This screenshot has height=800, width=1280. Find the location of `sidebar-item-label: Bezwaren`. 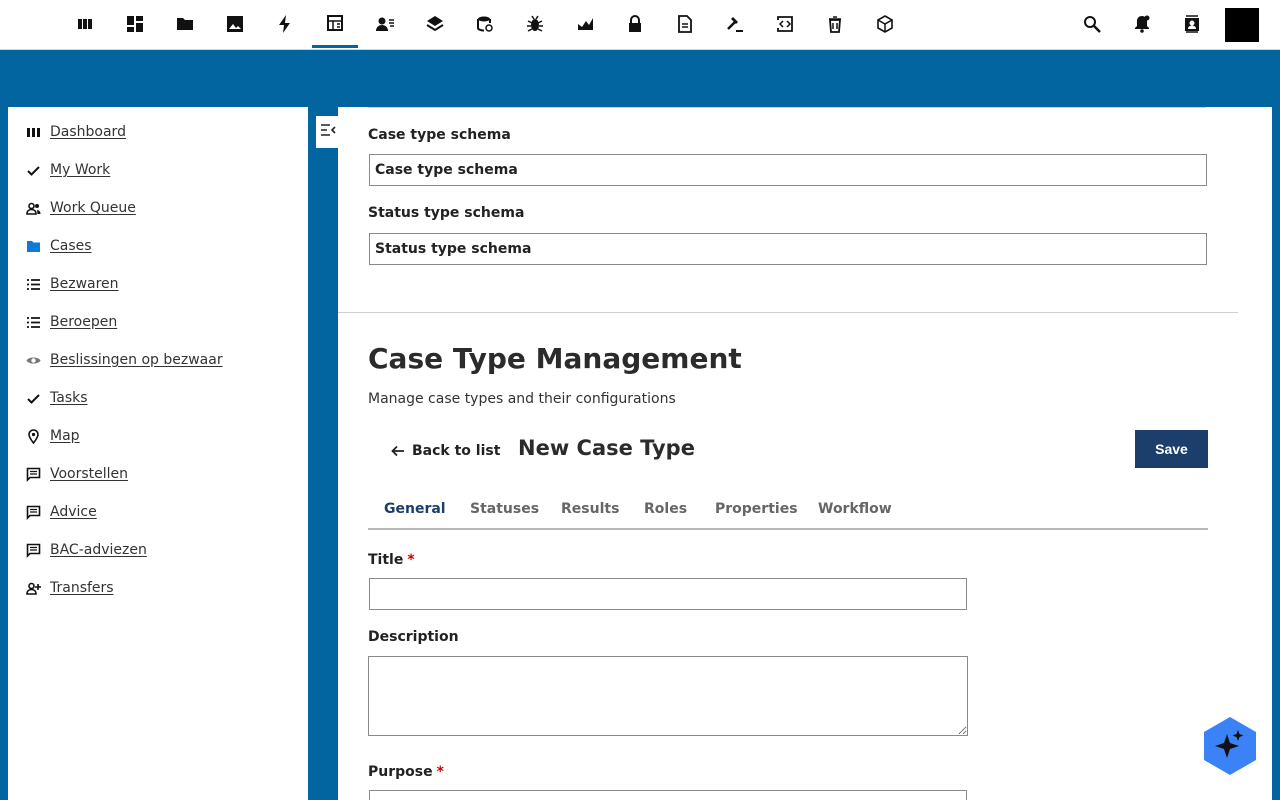

sidebar-item-label: Bezwaren is located at coordinates (84, 284).